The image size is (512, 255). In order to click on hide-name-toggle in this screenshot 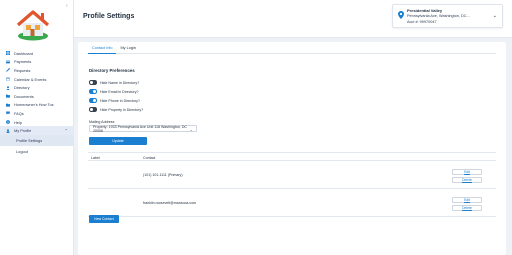, I will do `click(93, 82)`.